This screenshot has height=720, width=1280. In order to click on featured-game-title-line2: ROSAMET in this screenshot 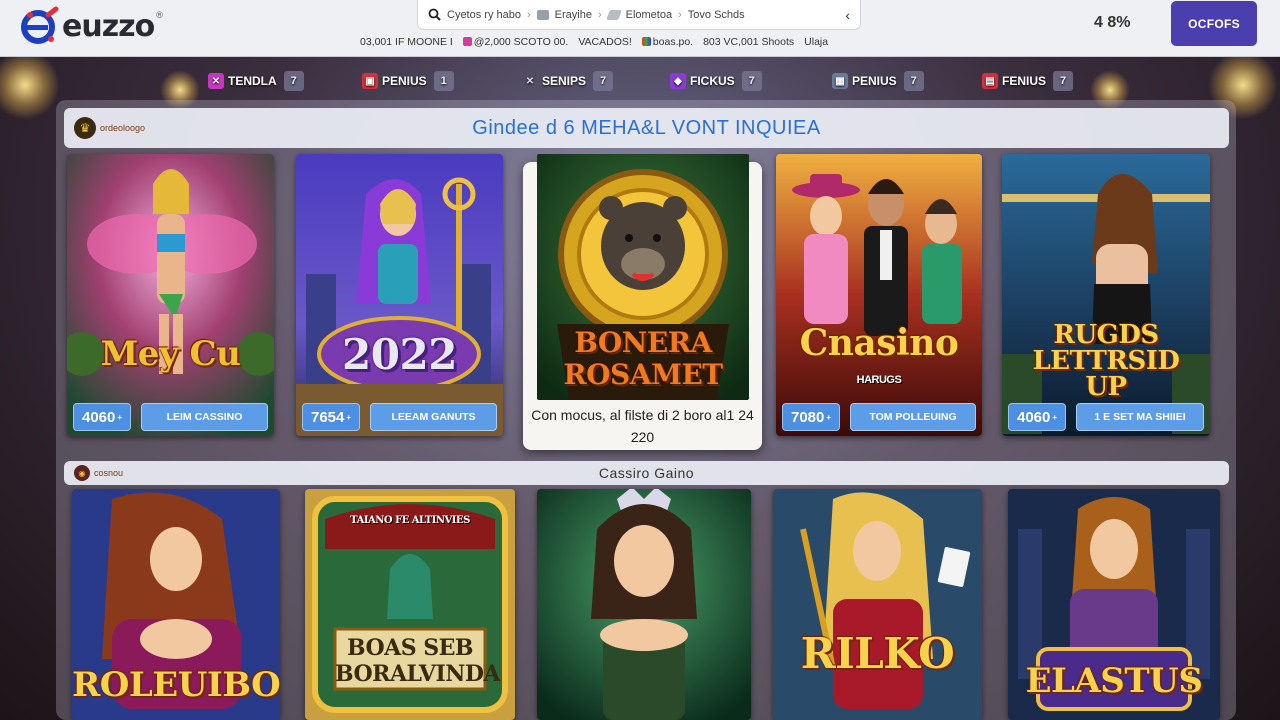, I will do `click(643, 374)`.